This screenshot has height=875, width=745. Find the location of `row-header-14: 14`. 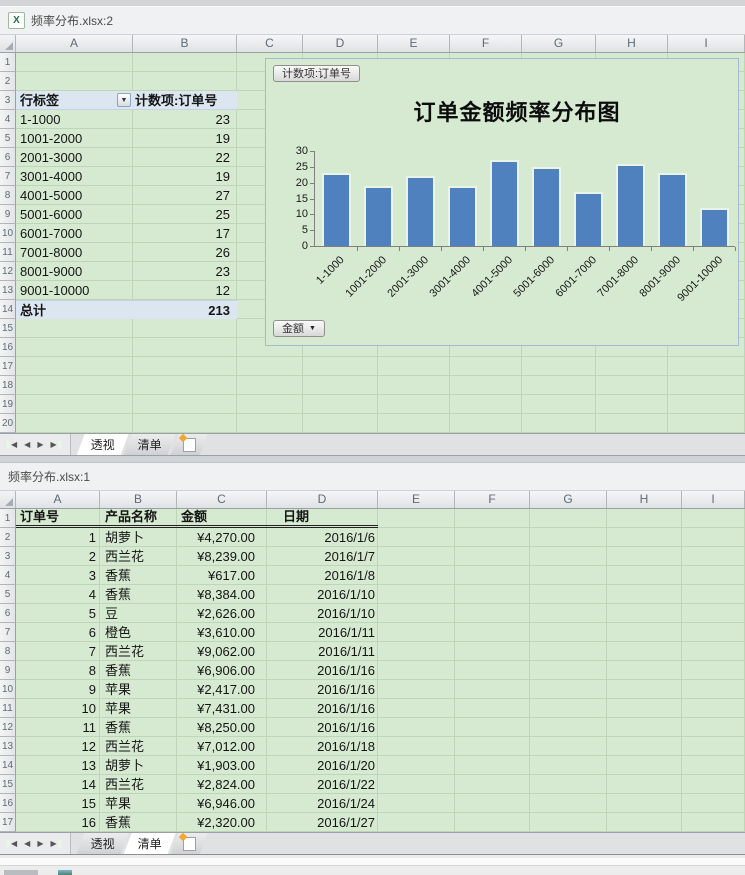

row-header-14: 14 is located at coordinates (8, 765).